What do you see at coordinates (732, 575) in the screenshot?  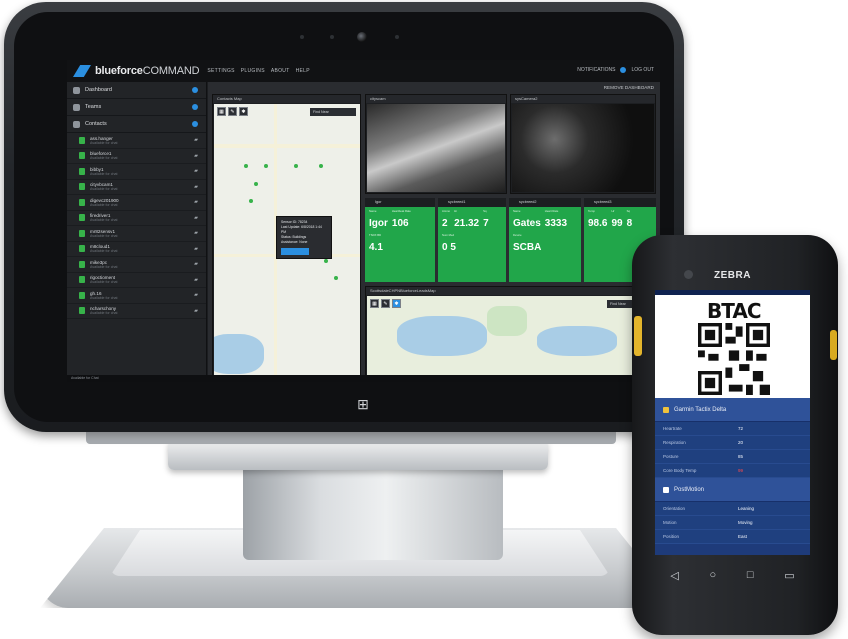 I see `phone-nav-bar: ◁ ○ □ ▭` at bounding box center [732, 575].